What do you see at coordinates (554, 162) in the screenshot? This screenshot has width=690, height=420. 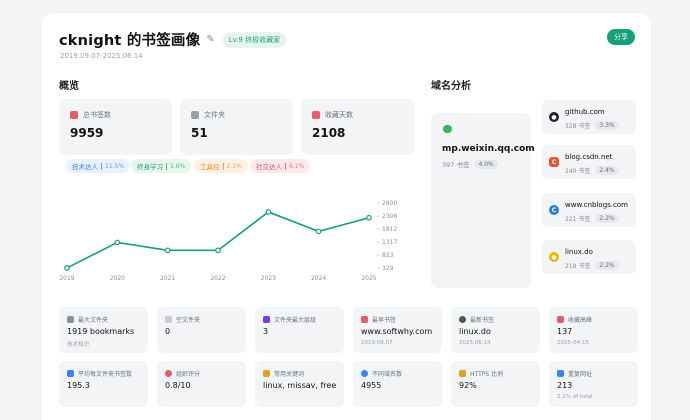 I see `csdn-icon: C` at bounding box center [554, 162].